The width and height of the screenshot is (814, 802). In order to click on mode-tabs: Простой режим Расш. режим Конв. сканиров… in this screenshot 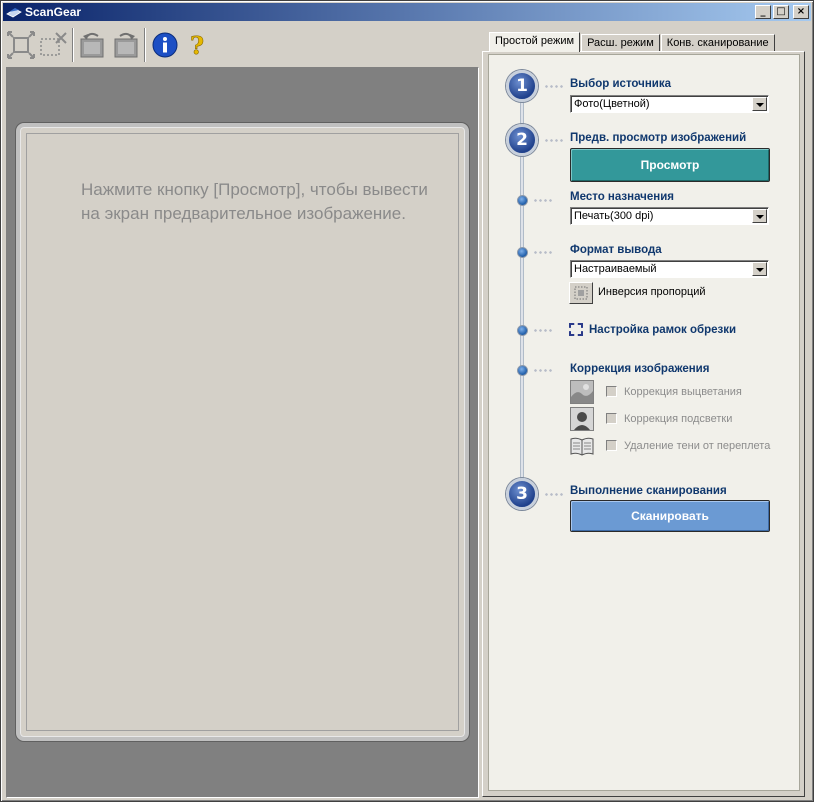, I will do `click(632, 42)`.